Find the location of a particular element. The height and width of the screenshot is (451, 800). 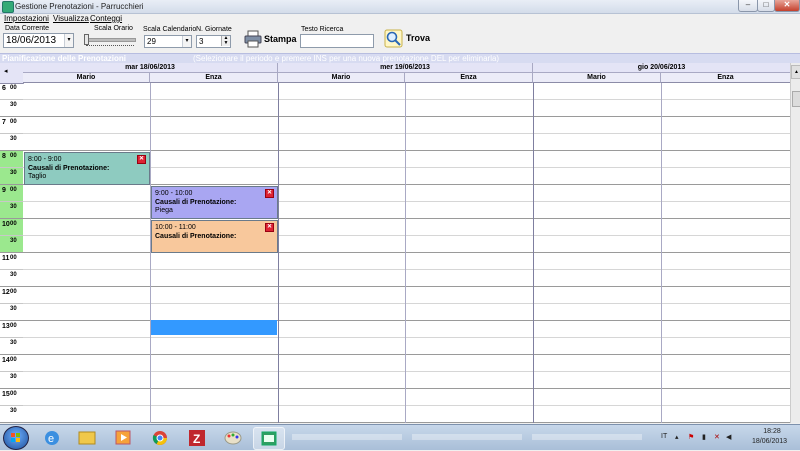

time-hour: 14 is located at coordinates (6, 360).